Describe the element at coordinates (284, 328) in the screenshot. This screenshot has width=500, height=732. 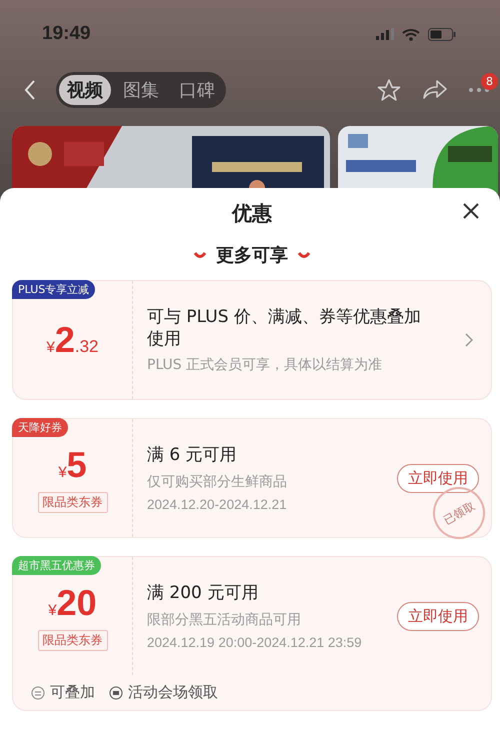
I see `coupon-title: 可与 PLUS 价、满减、券等优惠叠加使用` at that location.